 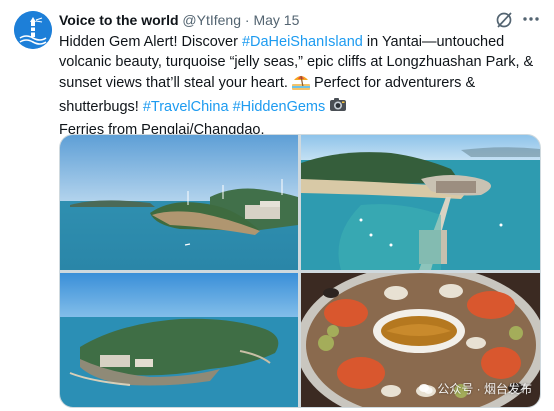 I want to click on hashtag-travelchina: #TravelChina, so click(x=186, y=107).